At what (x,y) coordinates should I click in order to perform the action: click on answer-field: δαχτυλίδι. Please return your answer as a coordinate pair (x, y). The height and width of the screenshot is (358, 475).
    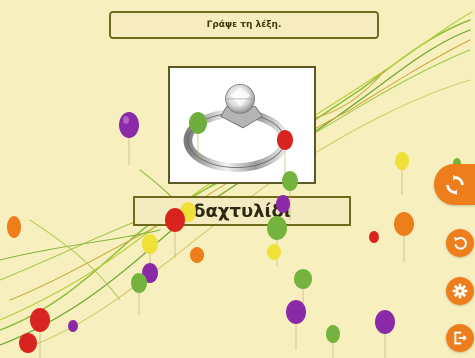
    Looking at the image, I should click on (242, 211).